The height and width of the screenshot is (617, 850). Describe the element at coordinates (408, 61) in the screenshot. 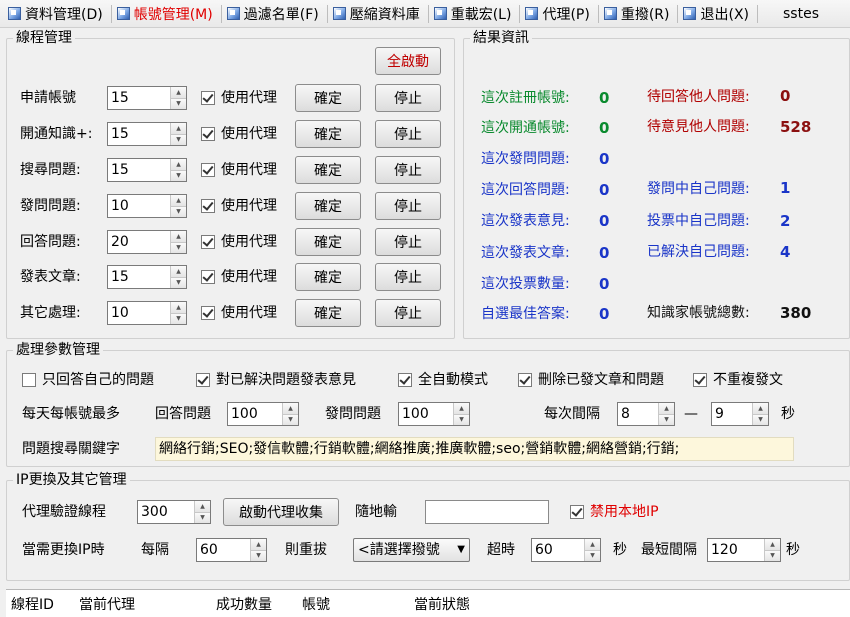

I see `start-all-button: 全啟動` at that location.